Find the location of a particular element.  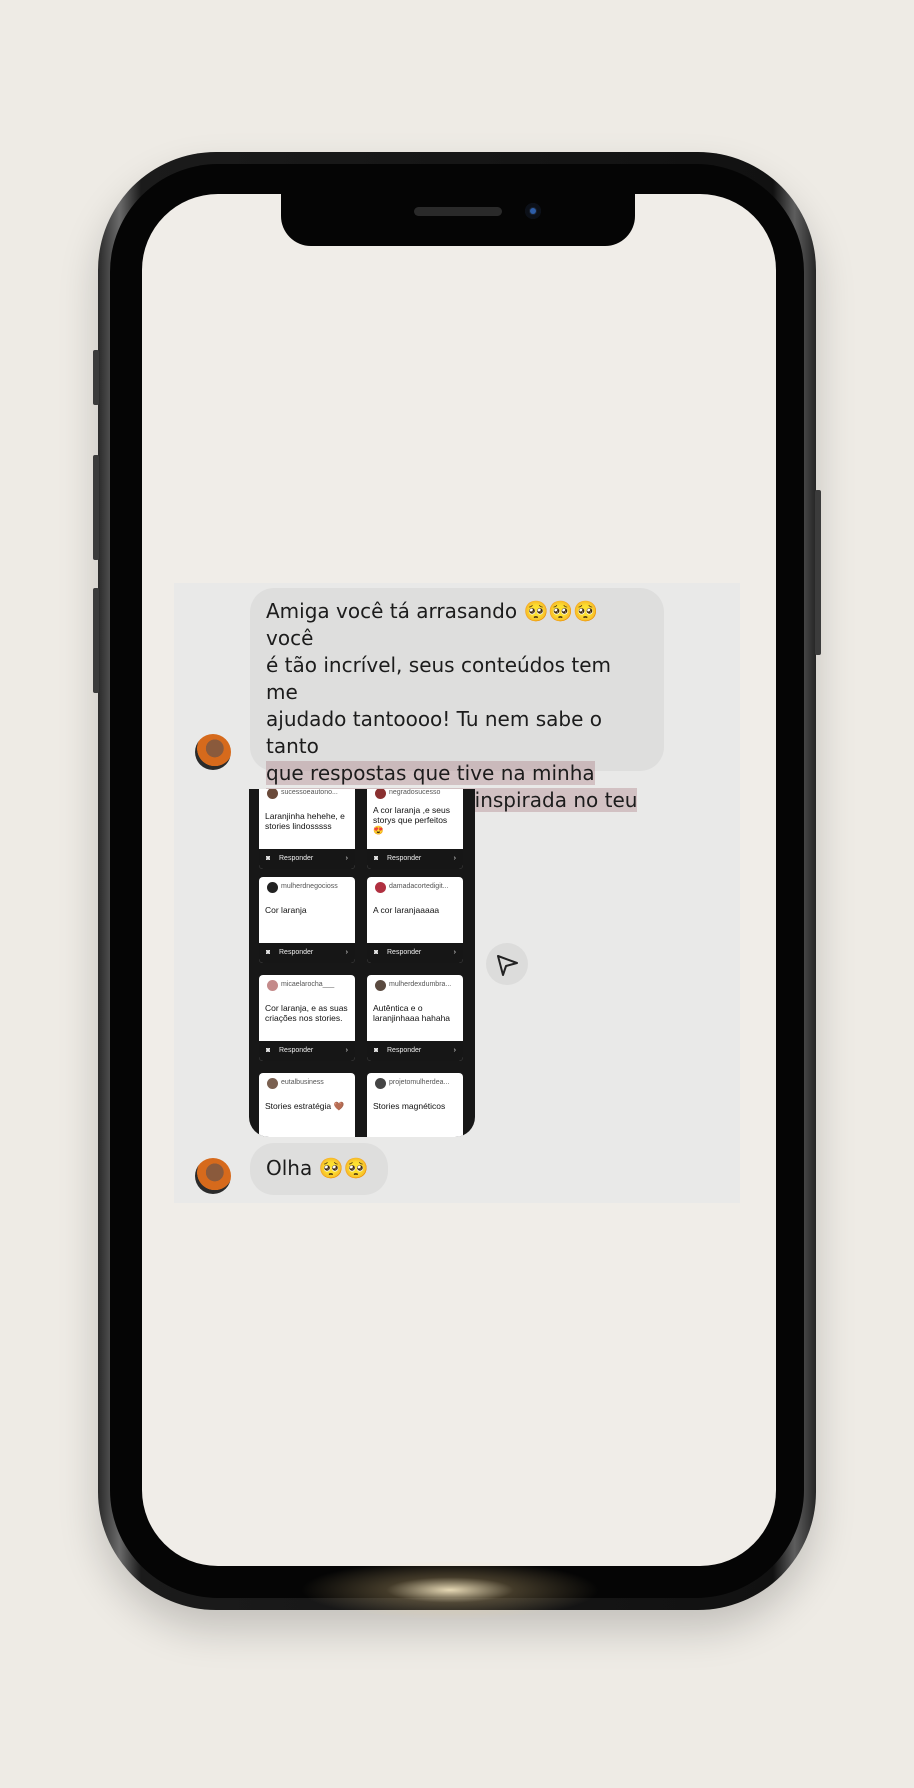

story-reply-tile: eutalbusiness Stories estratégia 🤎 is located at coordinates (307, 1105).